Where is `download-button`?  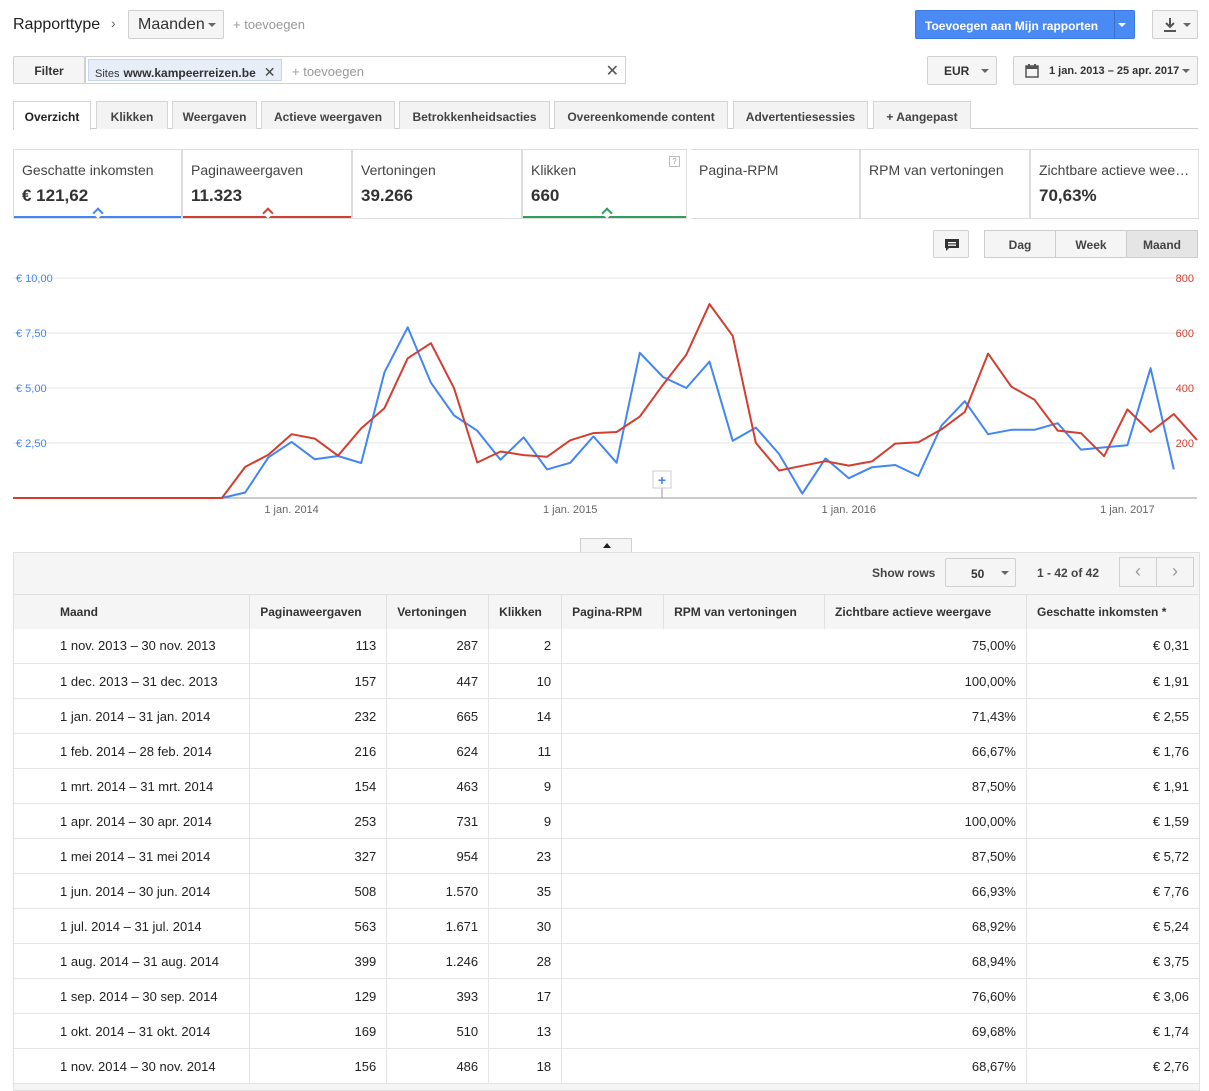
download-button is located at coordinates (1175, 24).